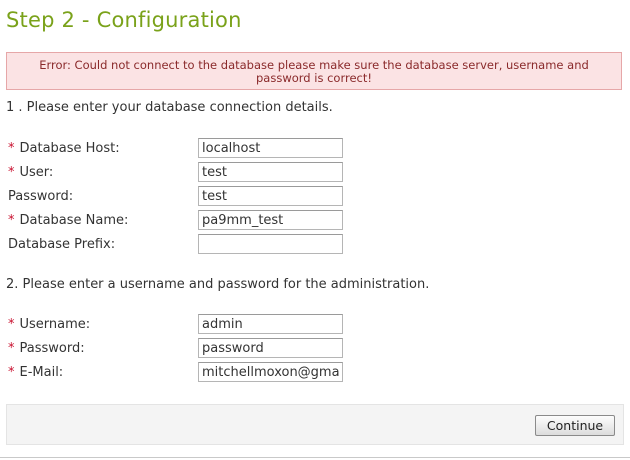 The height and width of the screenshot is (460, 630). What do you see at coordinates (52, 348) in the screenshot?
I see `admin-password-label-text: Password:` at bounding box center [52, 348].